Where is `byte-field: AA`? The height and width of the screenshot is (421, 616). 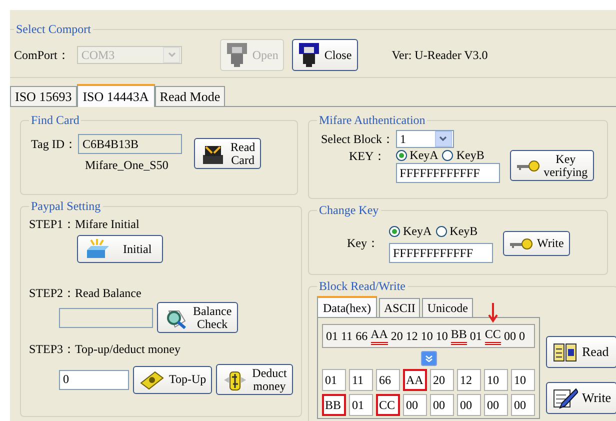 byte-field: AA is located at coordinates (415, 380).